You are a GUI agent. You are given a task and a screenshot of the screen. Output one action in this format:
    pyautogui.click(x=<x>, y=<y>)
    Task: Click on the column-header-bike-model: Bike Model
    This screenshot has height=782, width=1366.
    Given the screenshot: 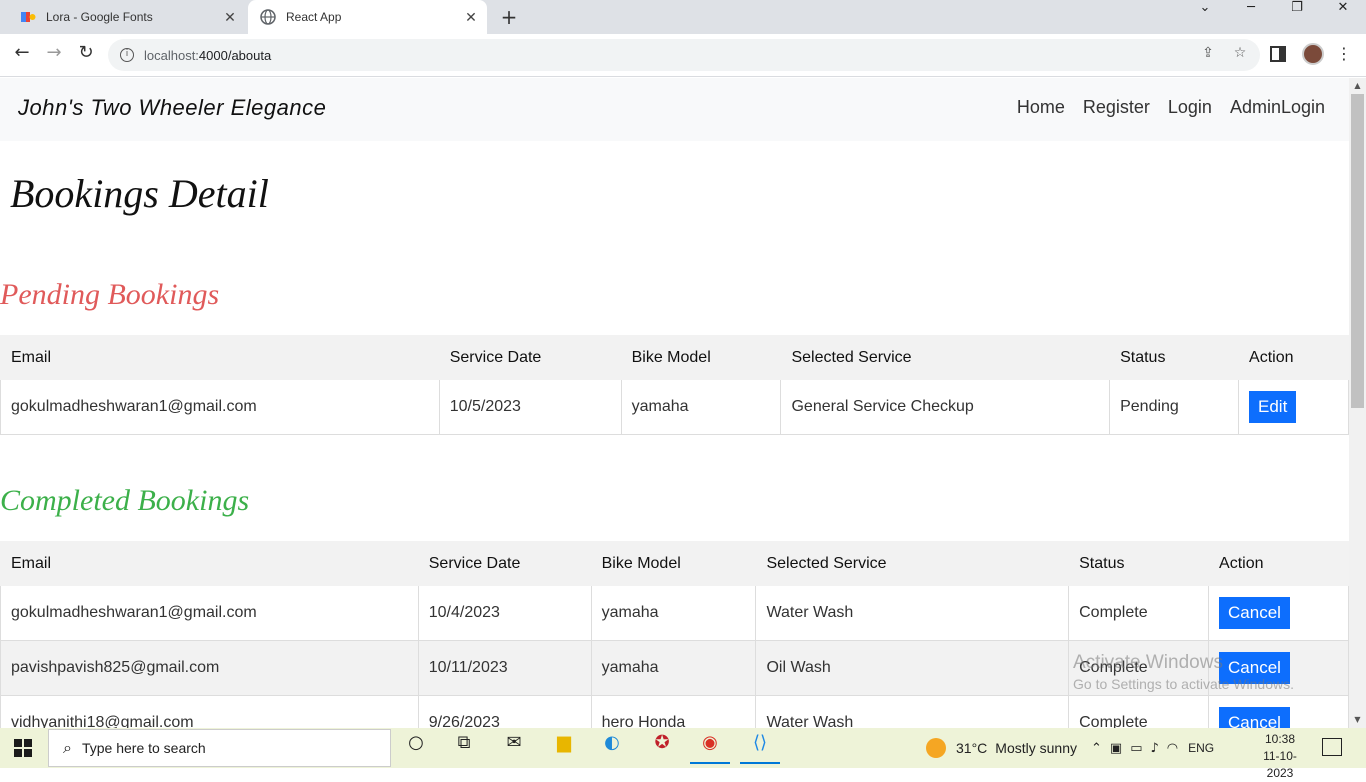 What is the action you would take?
    pyautogui.click(x=673, y=563)
    